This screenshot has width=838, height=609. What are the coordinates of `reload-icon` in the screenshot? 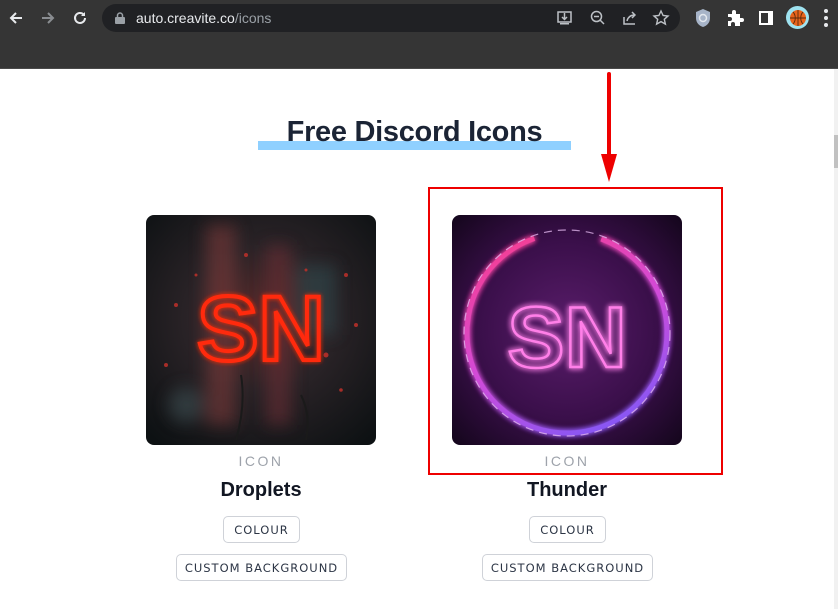 It's located at (80, 17).